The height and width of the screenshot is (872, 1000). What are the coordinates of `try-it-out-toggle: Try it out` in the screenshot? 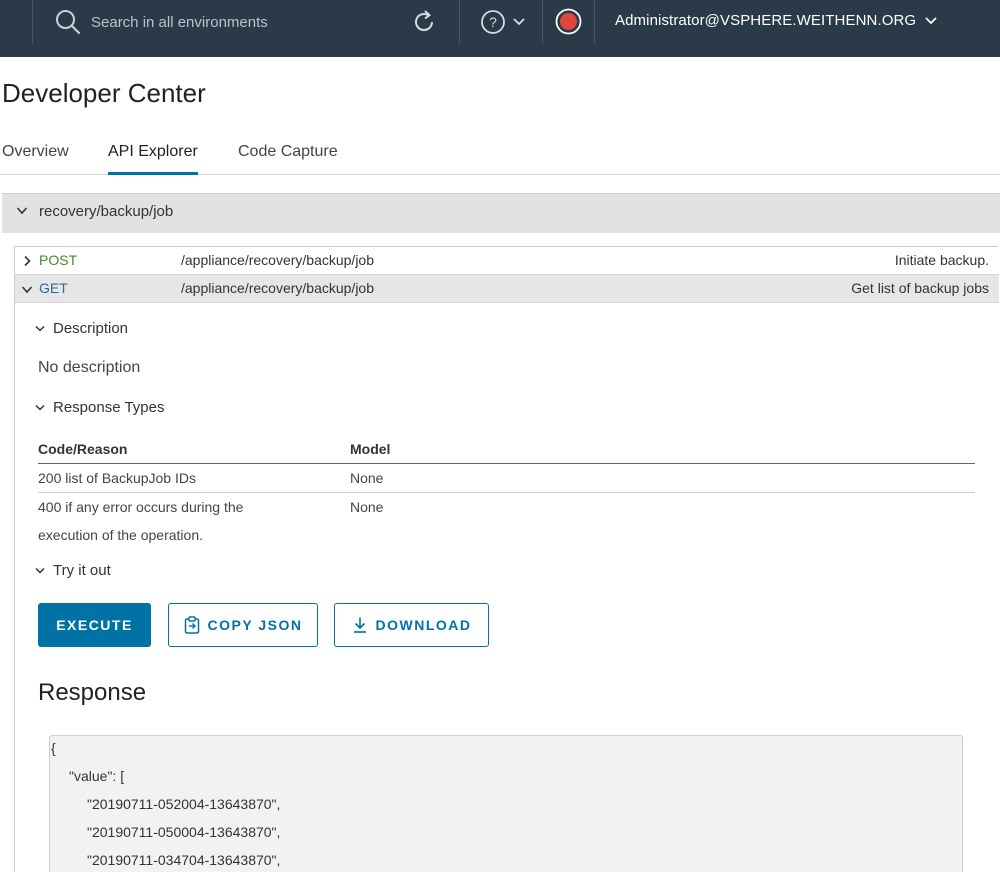 It's located at (73, 570).